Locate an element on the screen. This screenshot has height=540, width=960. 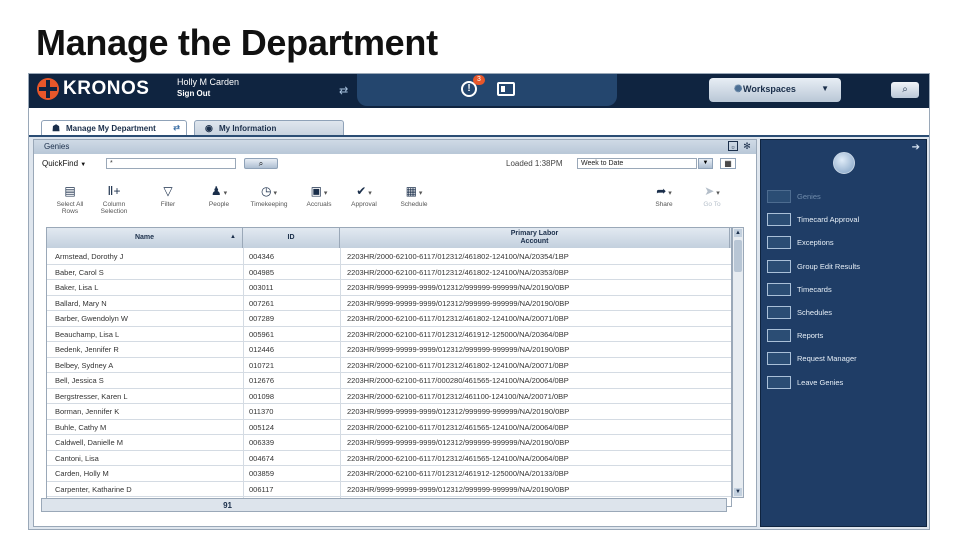
quickfind-search-button: ⌕ is located at coordinates (261, 163).